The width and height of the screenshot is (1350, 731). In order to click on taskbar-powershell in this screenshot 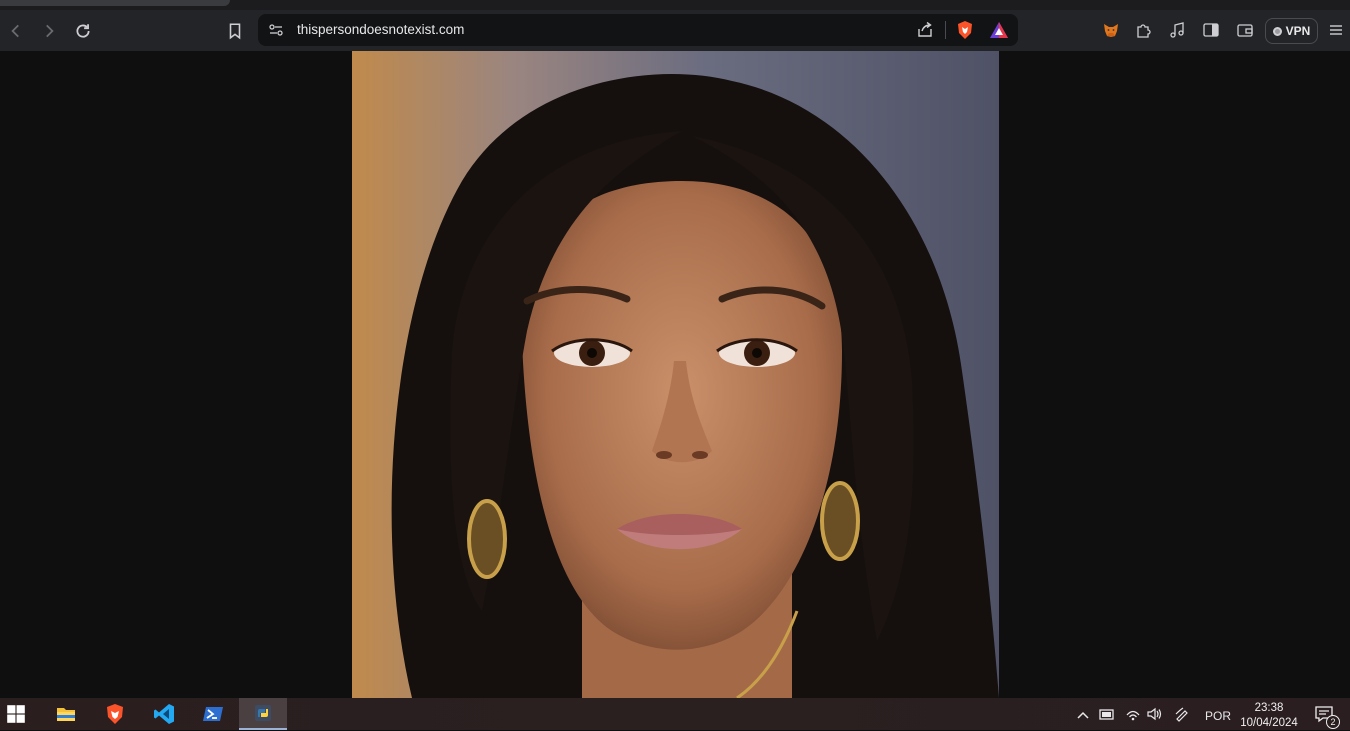, I will do `click(213, 714)`.